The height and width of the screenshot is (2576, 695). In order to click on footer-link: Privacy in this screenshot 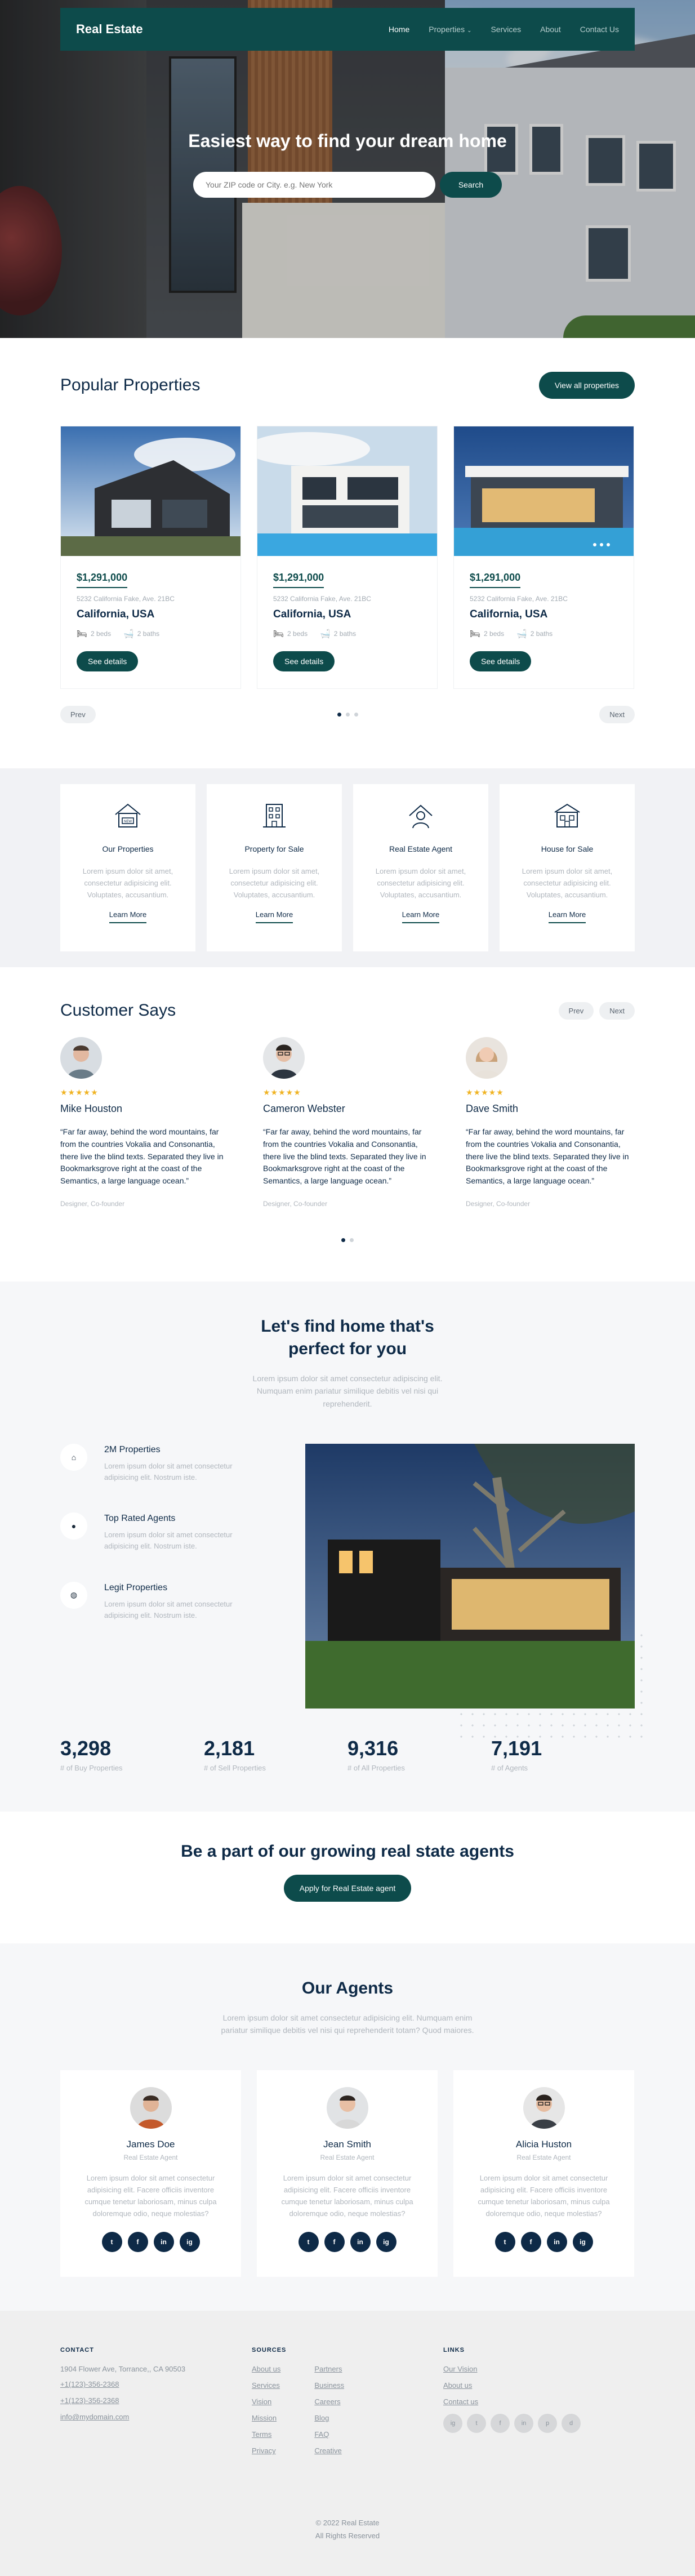, I will do `click(266, 2450)`.